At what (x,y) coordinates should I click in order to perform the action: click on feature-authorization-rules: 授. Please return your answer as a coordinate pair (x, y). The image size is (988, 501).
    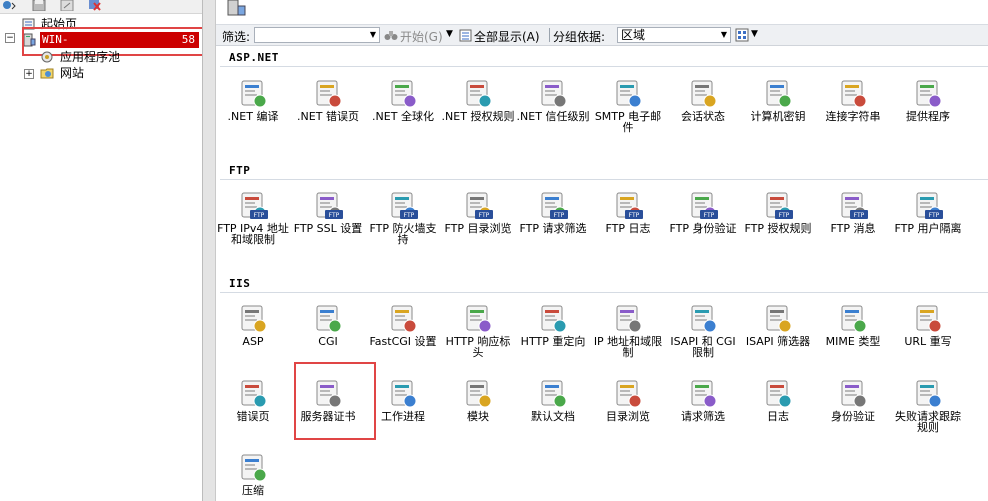
    Looking at the image, I should click on (977, 400).